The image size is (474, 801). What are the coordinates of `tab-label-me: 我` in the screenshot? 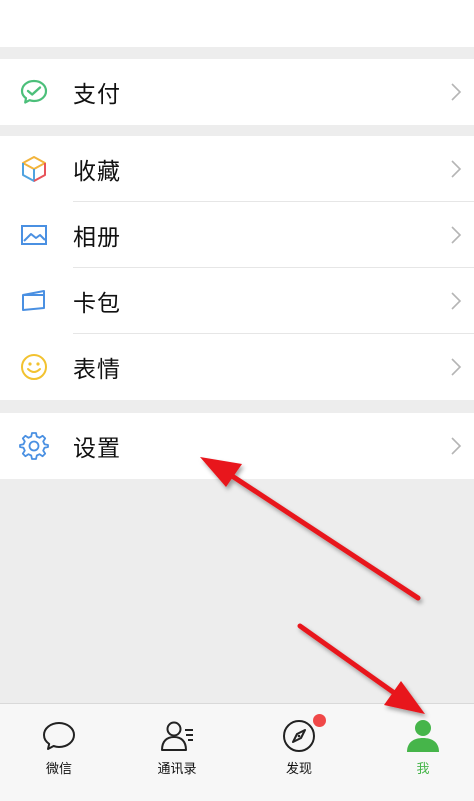 It's located at (423, 769).